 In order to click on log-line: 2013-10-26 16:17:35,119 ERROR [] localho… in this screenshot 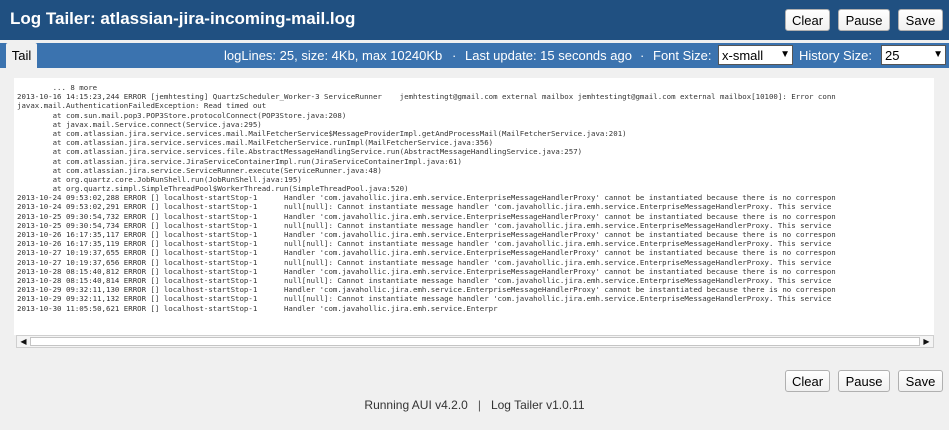, I will do `click(424, 244)`.